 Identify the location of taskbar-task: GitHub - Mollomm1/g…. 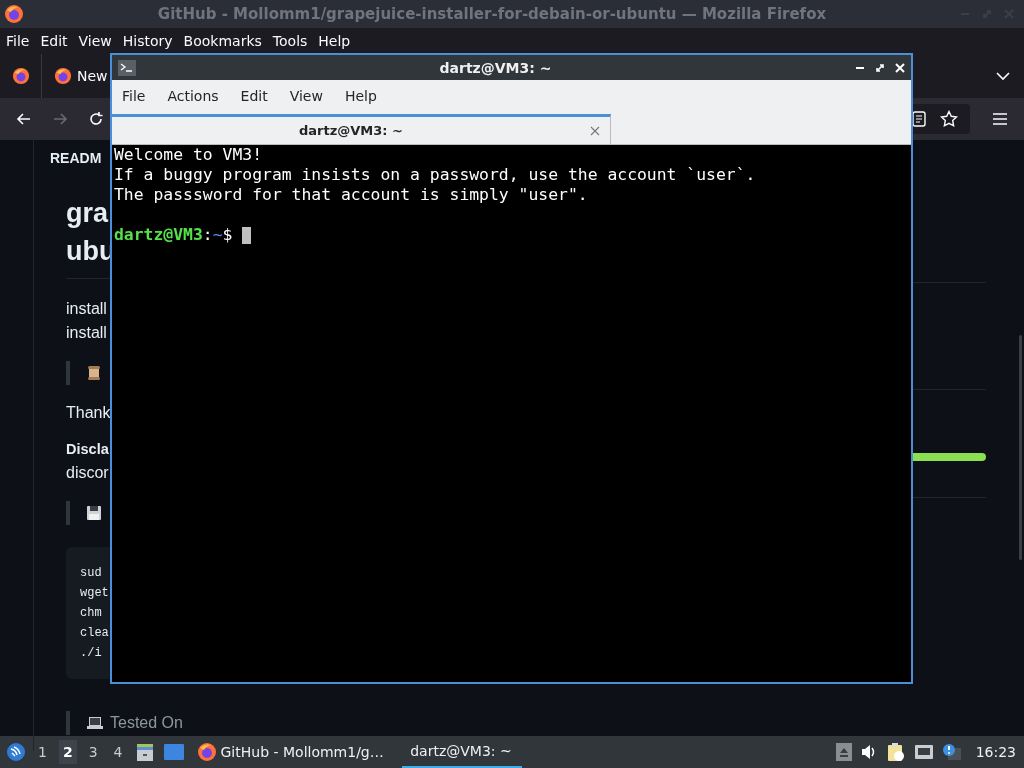
(293, 752).